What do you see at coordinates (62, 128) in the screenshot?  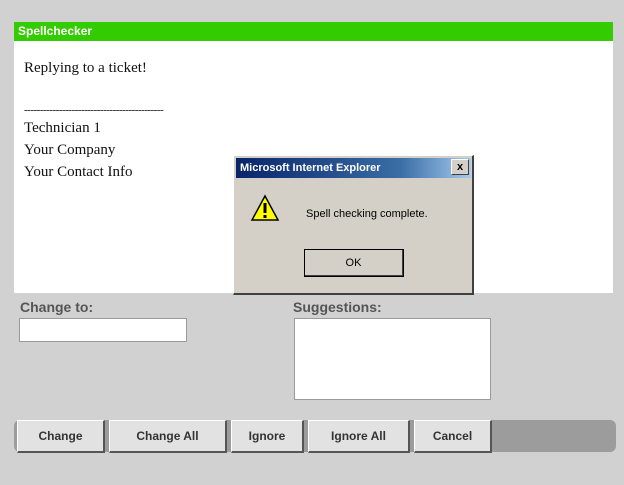 I see `signature-name: Technician 1` at bounding box center [62, 128].